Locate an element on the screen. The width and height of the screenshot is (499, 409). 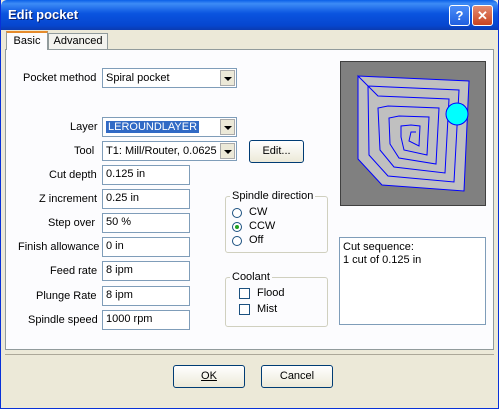
cancel-label: Cancel is located at coordinates (297, 376).